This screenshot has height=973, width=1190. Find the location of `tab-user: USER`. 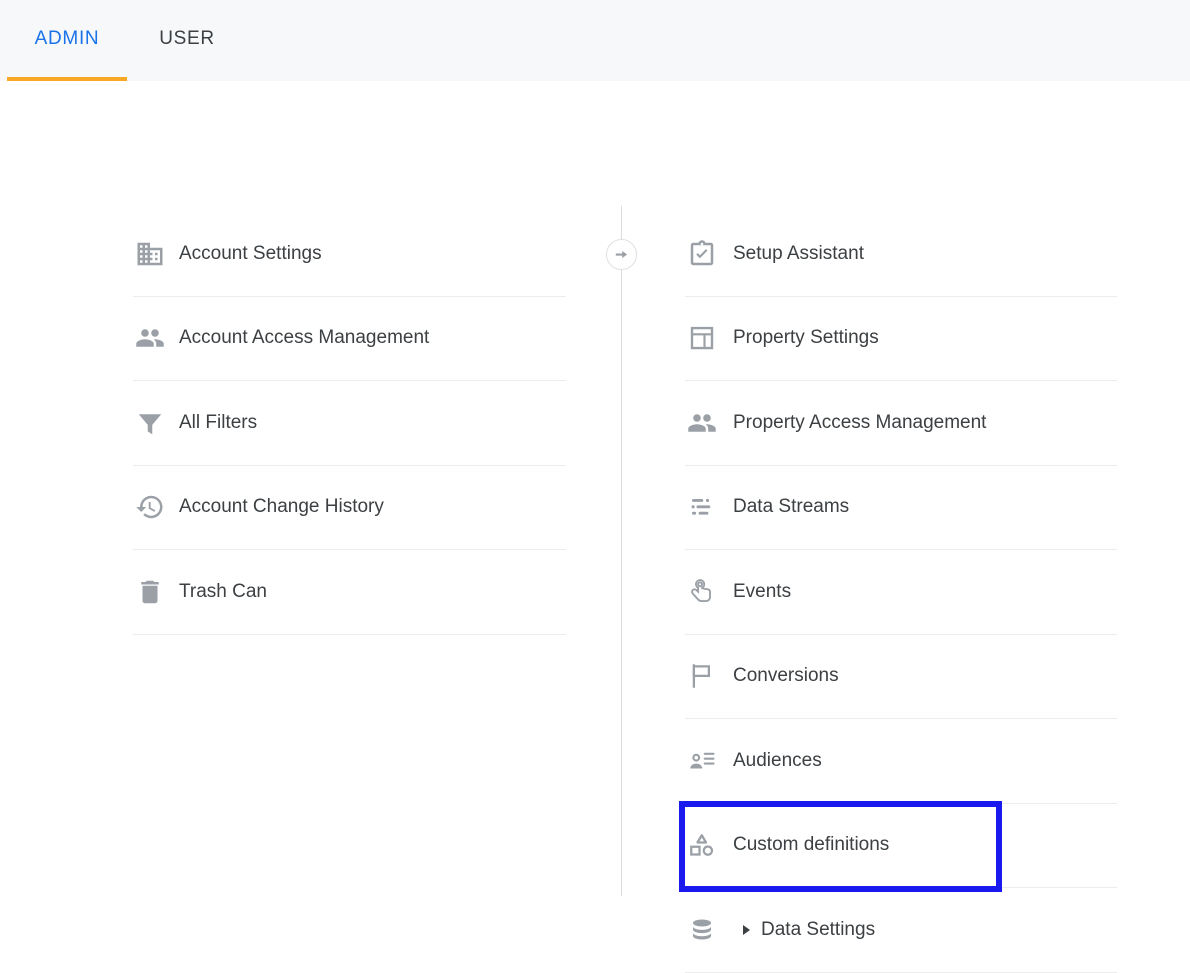

tab-user: USER is located at coordinates (187, 40).